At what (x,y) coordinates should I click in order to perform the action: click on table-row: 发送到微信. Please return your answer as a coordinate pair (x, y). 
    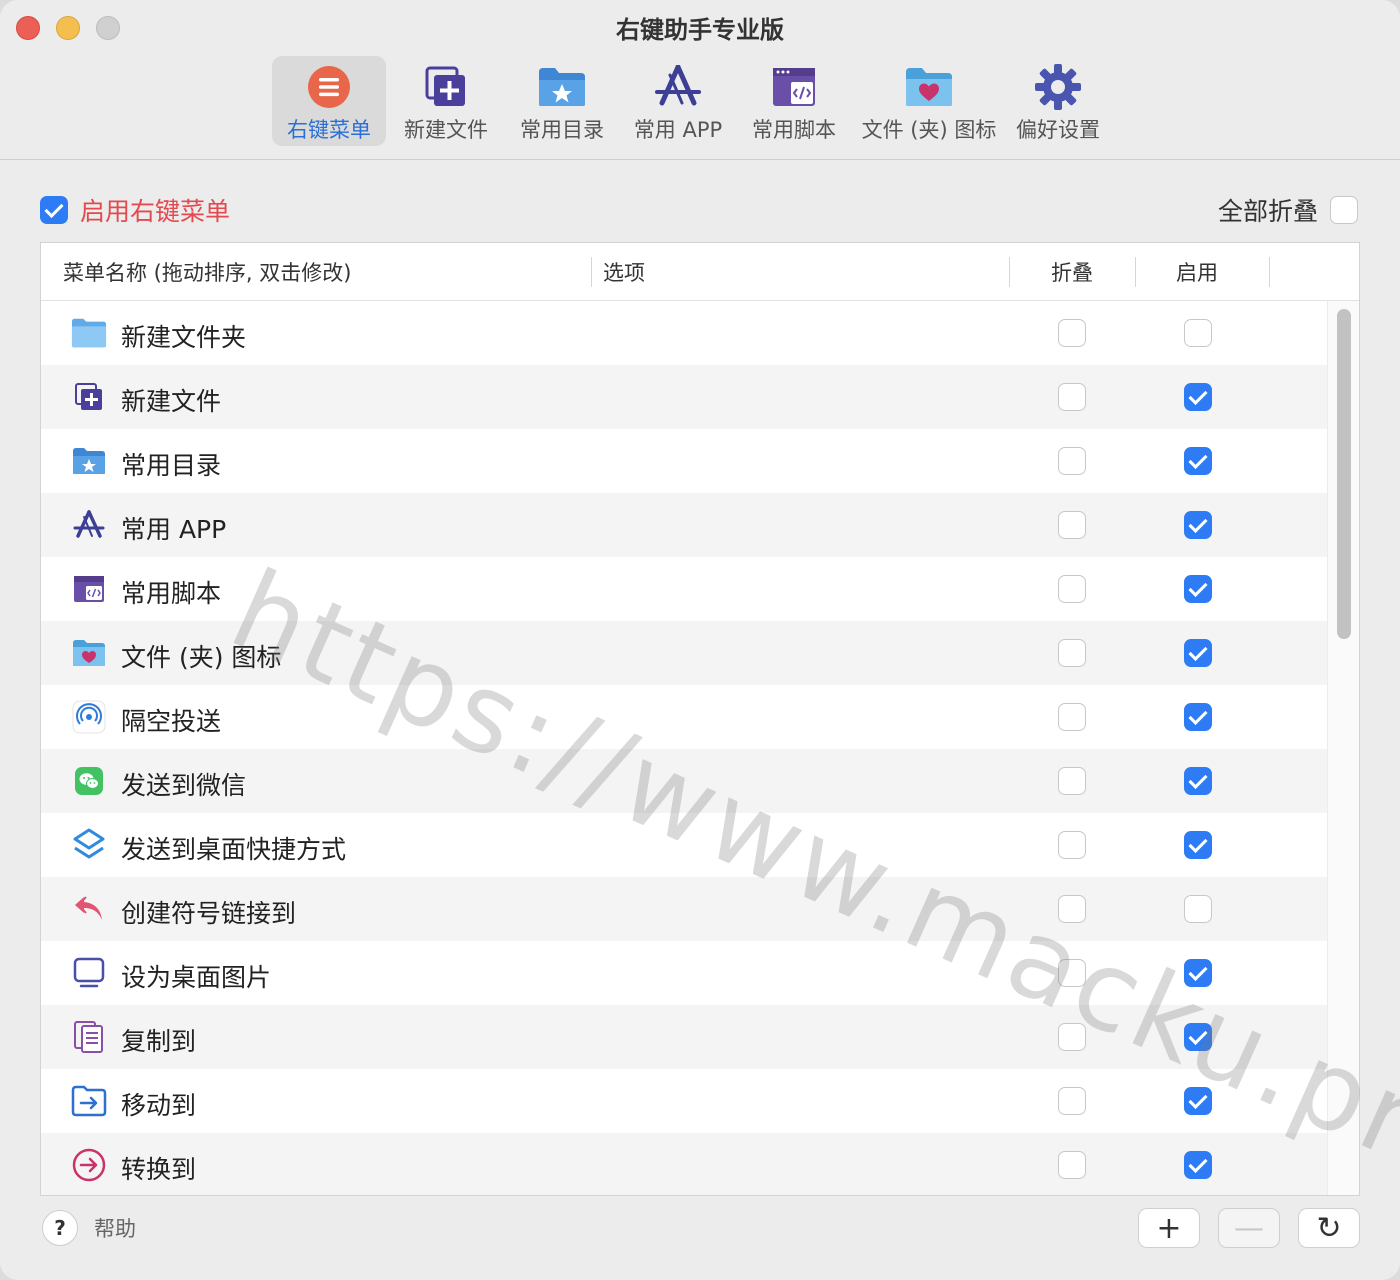
    Looking at the image, I should click on (685, 781).